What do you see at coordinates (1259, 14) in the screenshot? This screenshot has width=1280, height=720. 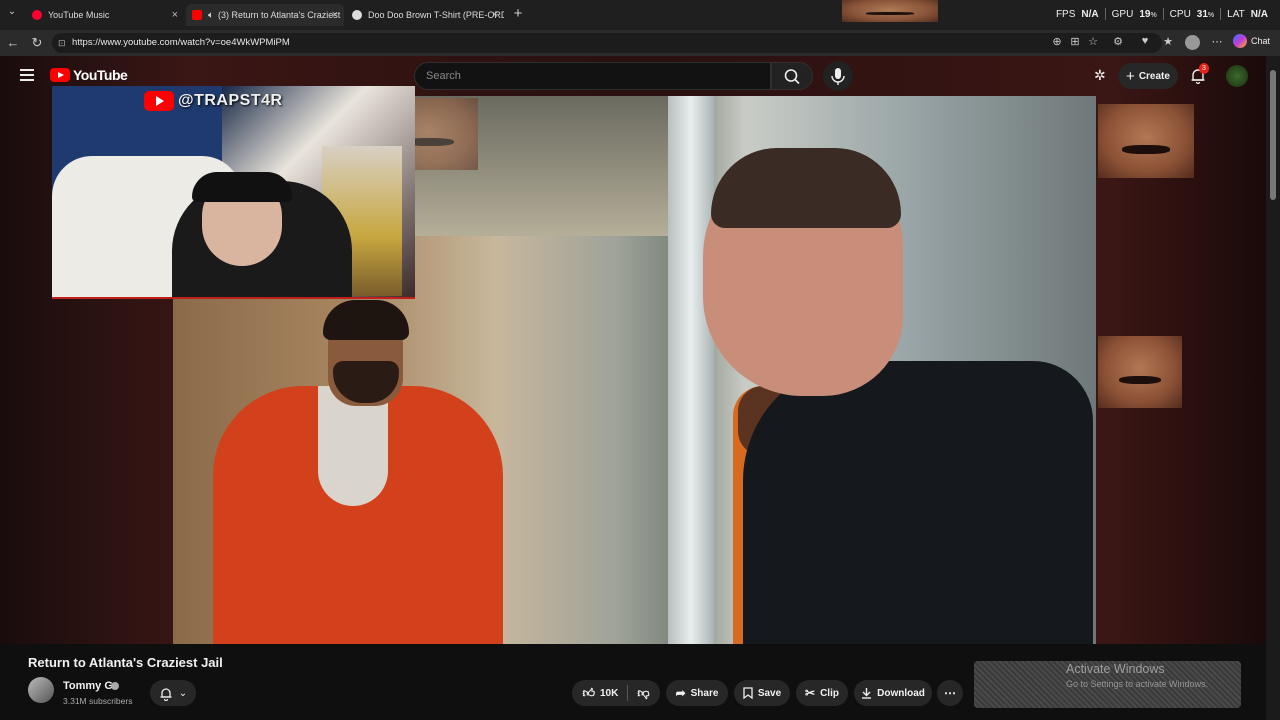 I see `lat-value: N/A` at bounding box center [1259, 14].